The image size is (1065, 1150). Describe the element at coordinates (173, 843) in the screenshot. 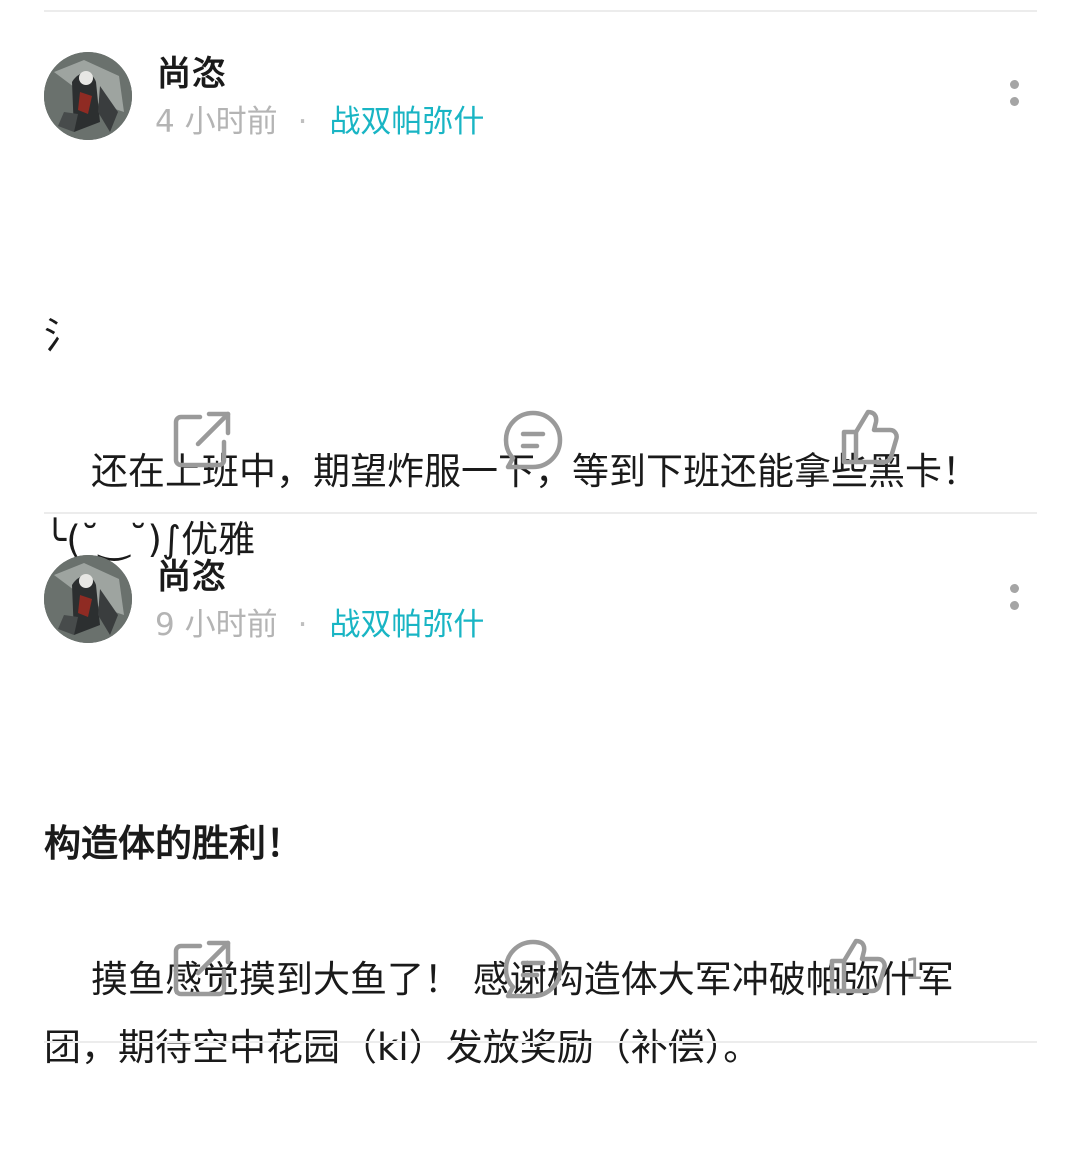

I see `post-headline: 构造体的胜利！` at that location.